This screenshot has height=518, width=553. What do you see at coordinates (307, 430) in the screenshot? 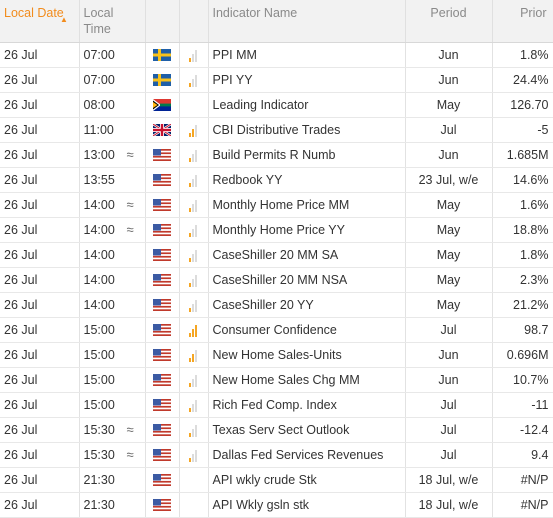
I see `row-indicator-name: Texas Serv Sect Outlook` at bounding box center [307, 430].